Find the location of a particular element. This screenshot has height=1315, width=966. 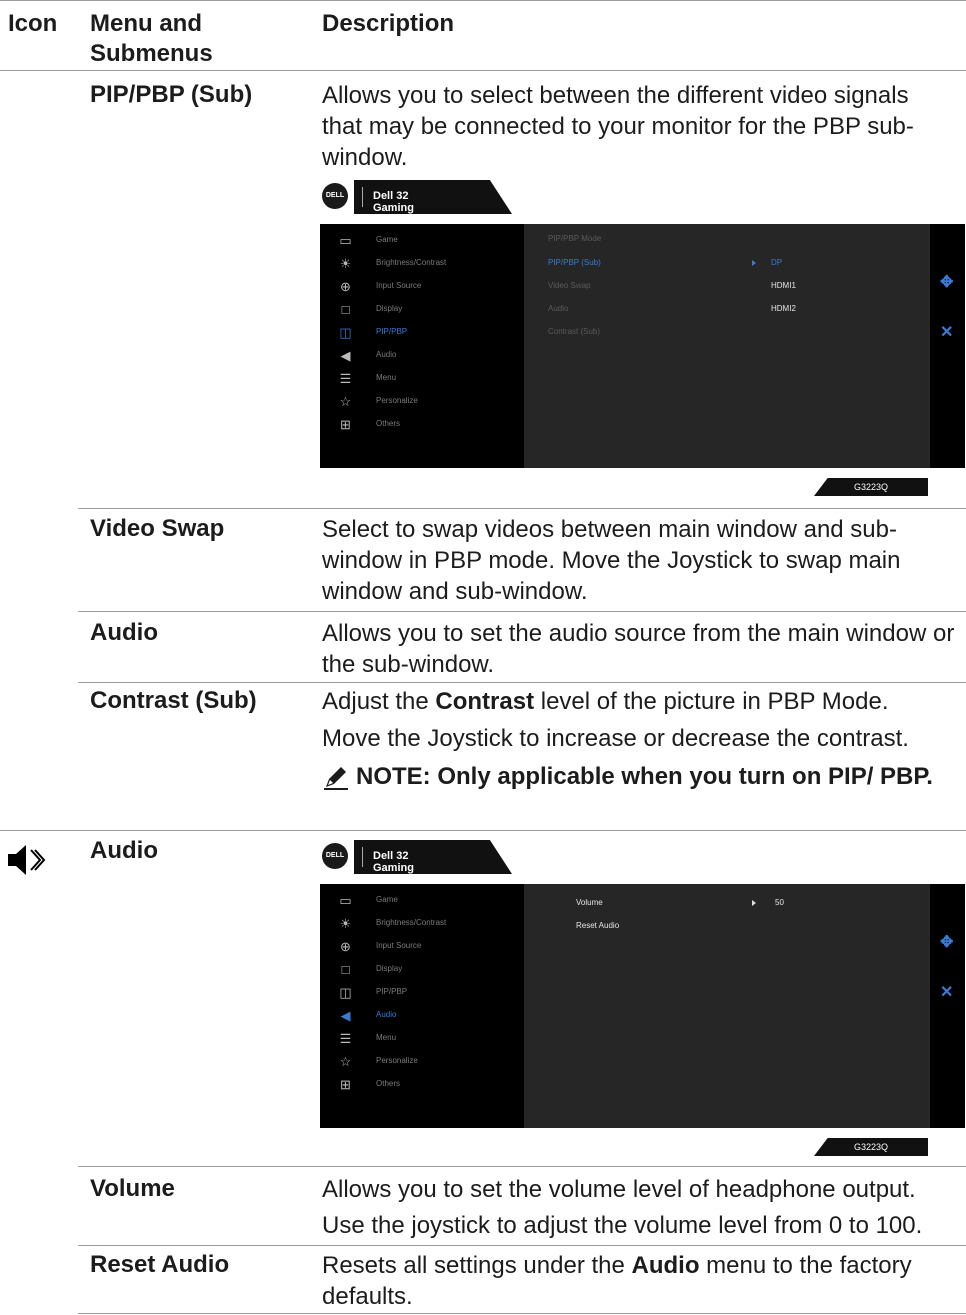

header-icon: Icon is located at coordinates (33, 23).